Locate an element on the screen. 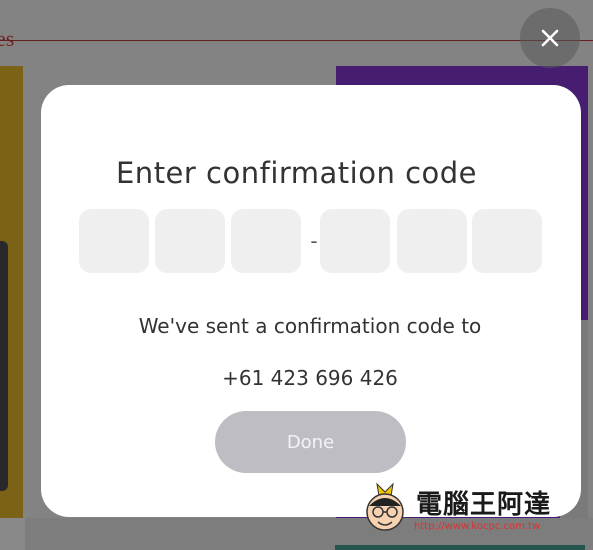 This screenshot has height=550, width=593. watermark: 電腦王阿達 http://www.kocpc.com.tw is located at coordinates (466, 509).